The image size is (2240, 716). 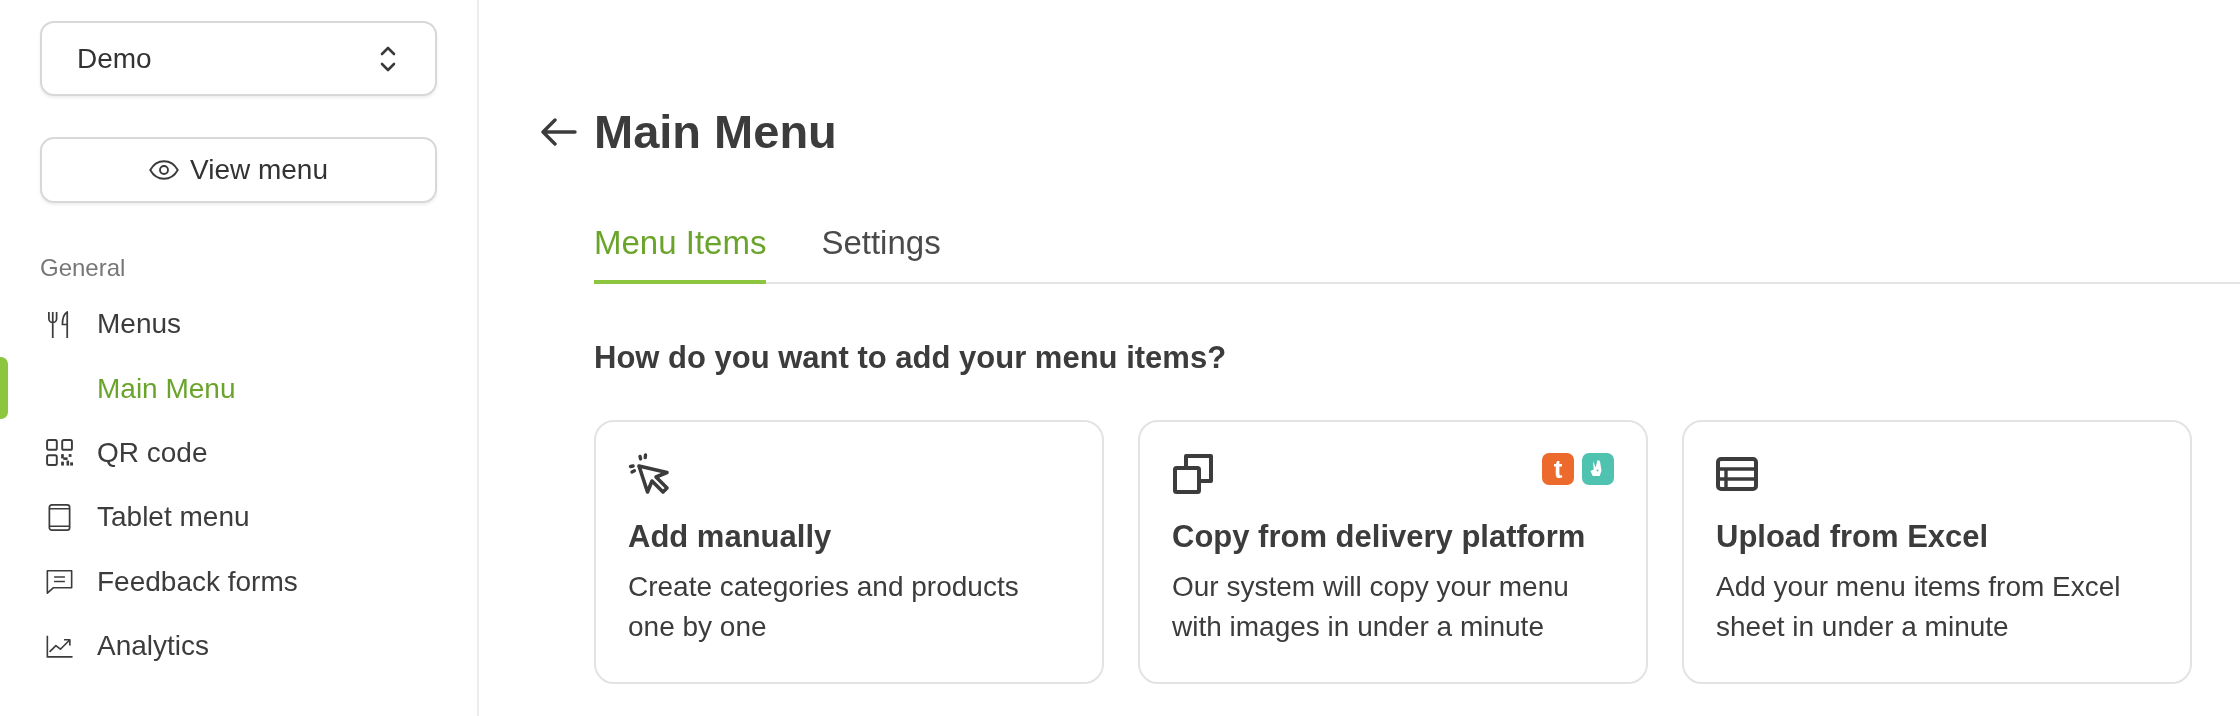 What do you see at coordinates (649, 474) in the screenshot?
I see `cursor-click-icon` at bounding box center [649, 474].